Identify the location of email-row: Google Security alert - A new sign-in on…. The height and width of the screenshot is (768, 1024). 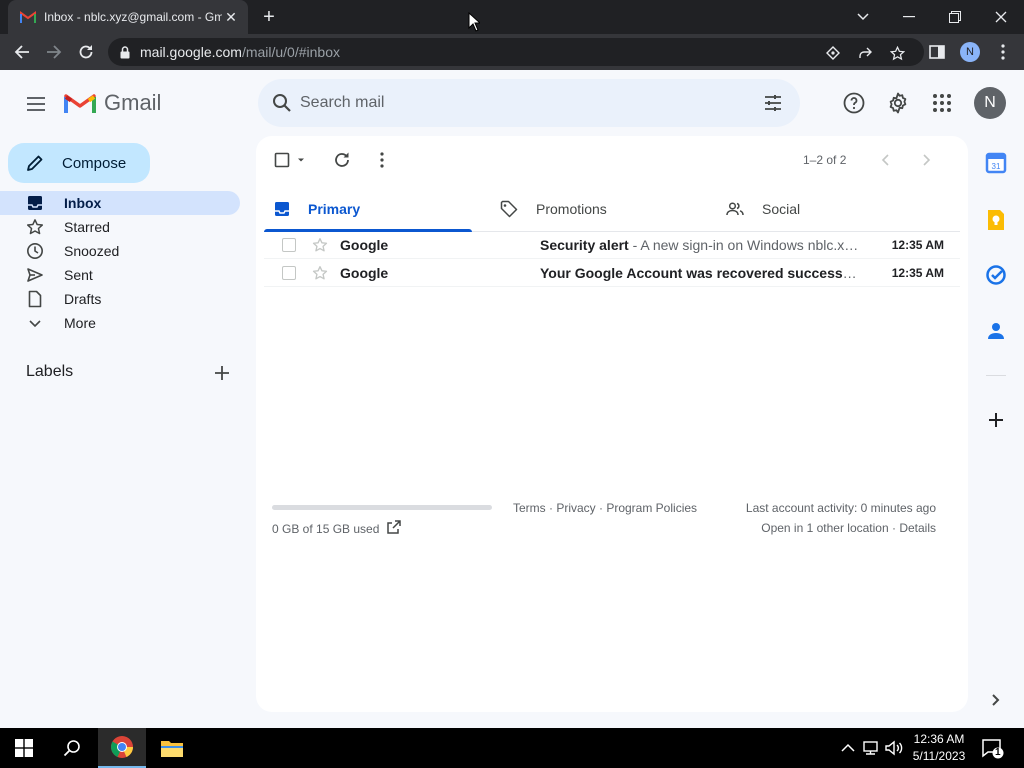
(612, 245).